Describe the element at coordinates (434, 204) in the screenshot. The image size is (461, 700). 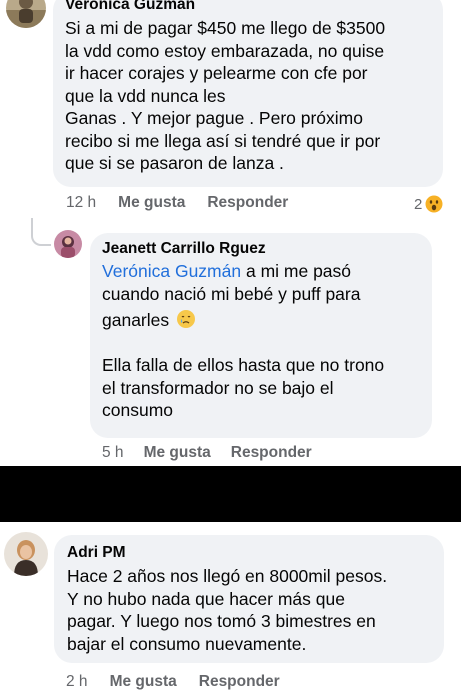
I see `wow-reaction-icon` at that location.